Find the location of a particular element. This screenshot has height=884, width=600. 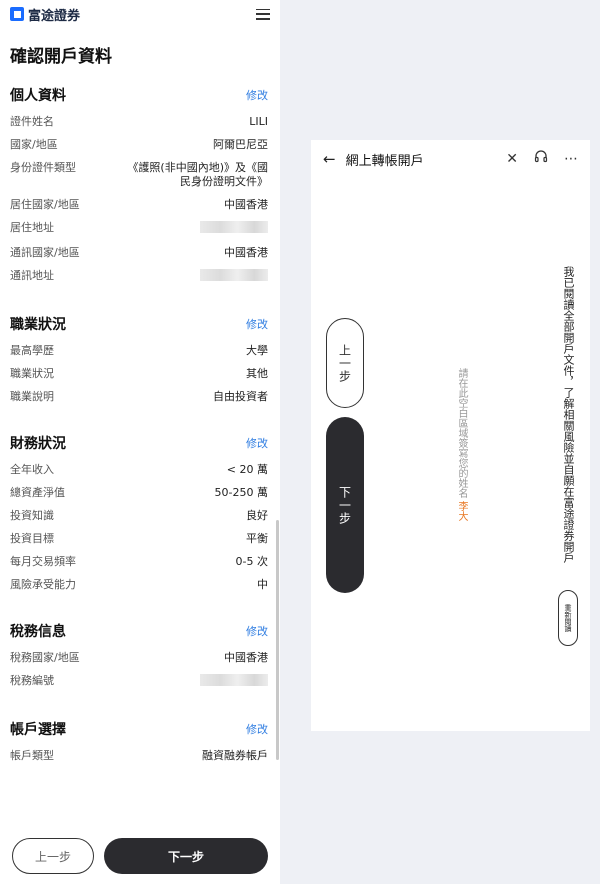

field-value: 大學 is located at coordinates (257, 350).